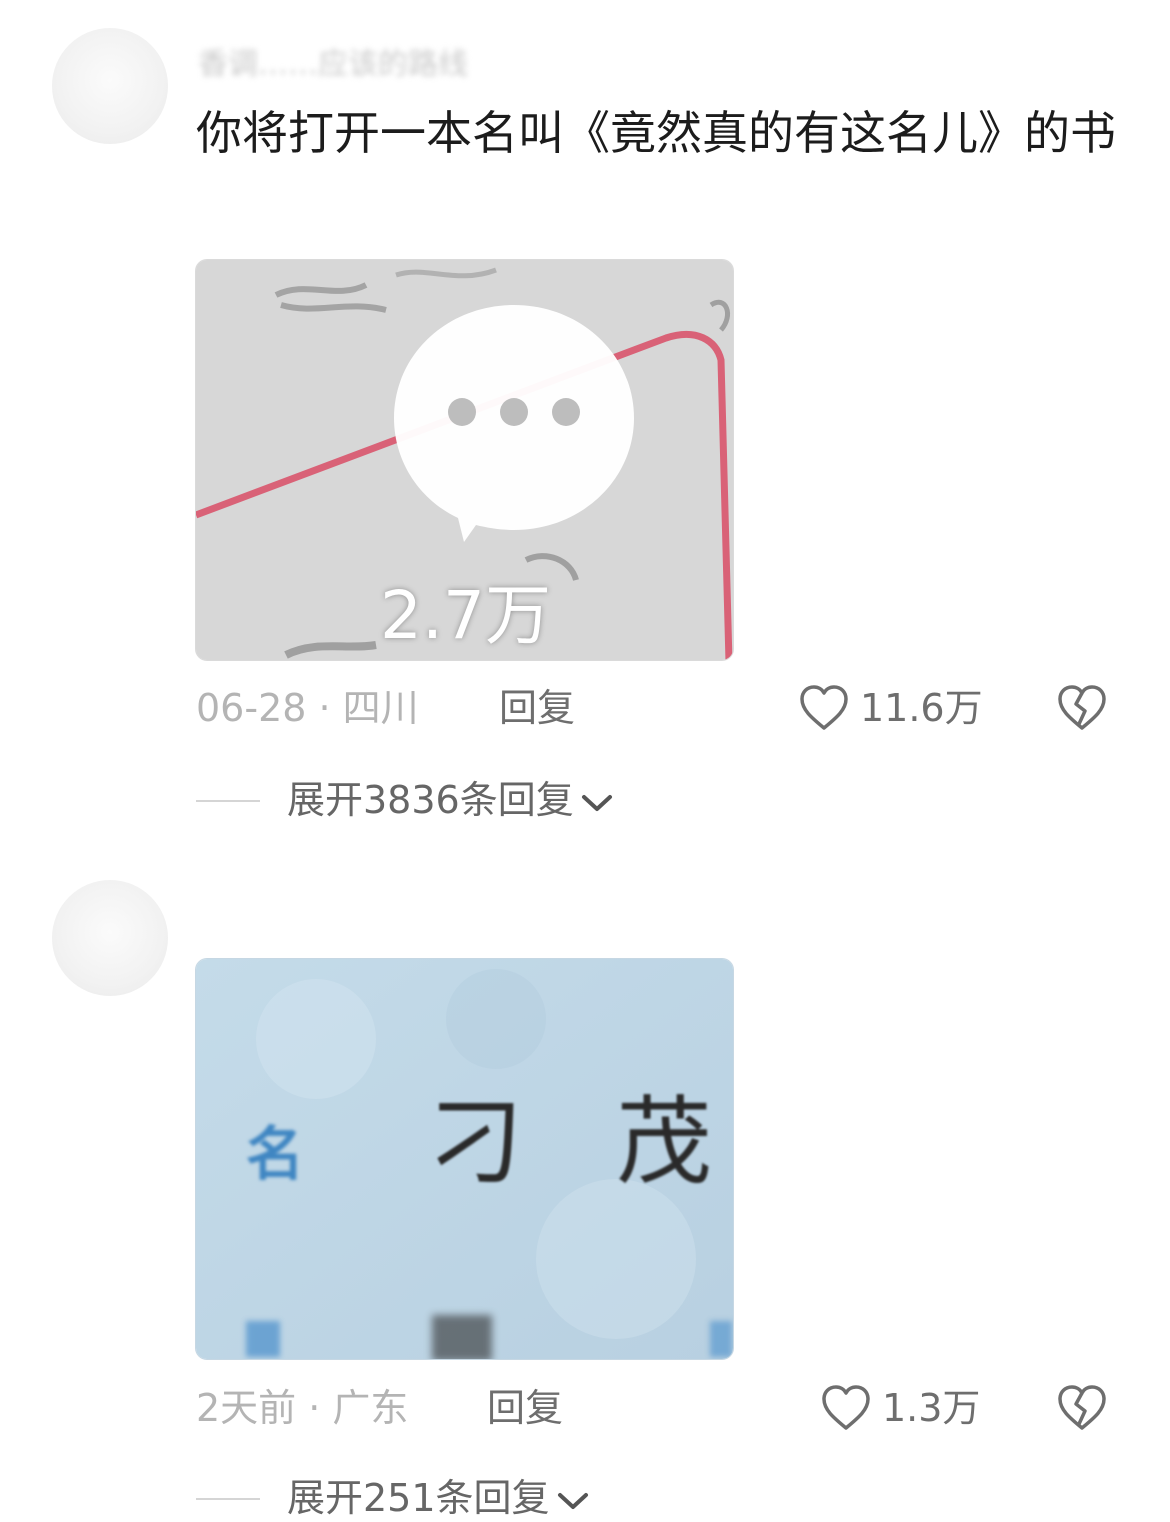 The height and width of the screenshot is (1522, 1170). What do you see at coordinates (418, 1498) in the screenshot?
I see `expand-replies-label: 展开251条回复` at bounding box center [418, 1498].